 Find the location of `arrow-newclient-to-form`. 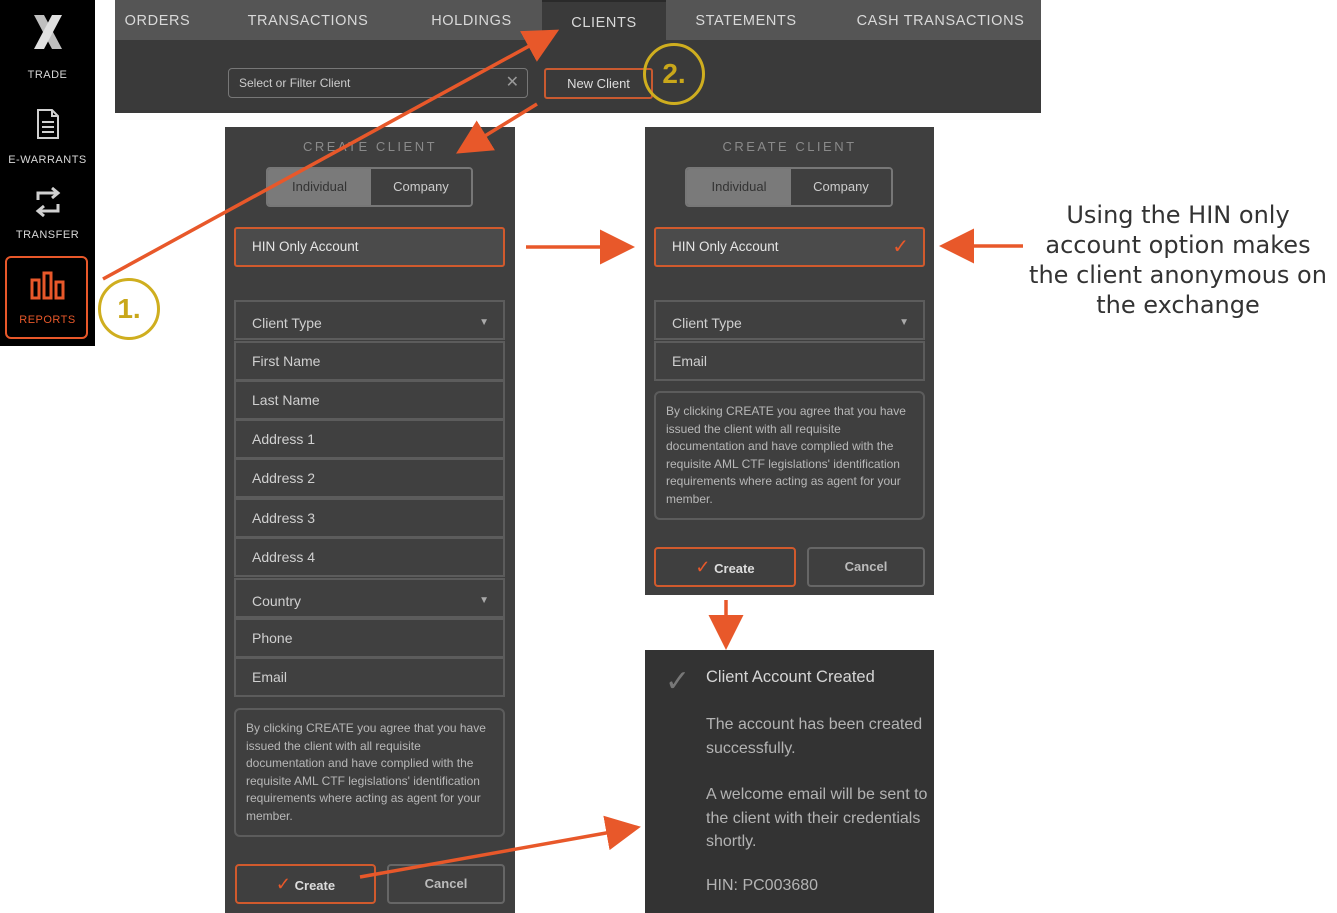

arrow-newclient-to-form is located at coordinates (497, 128).